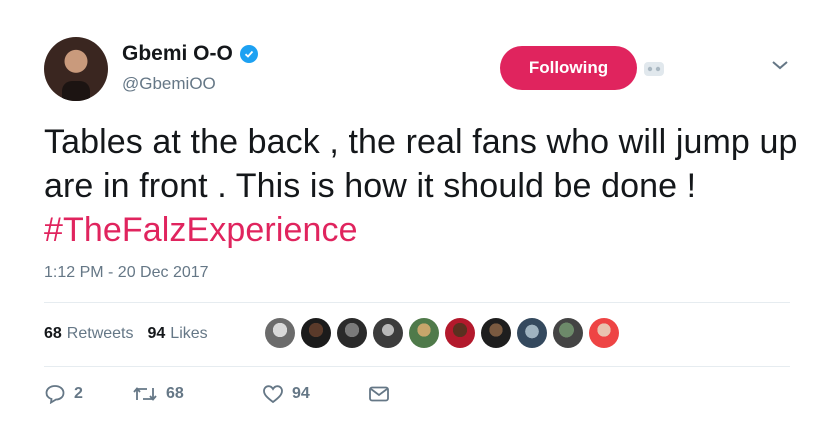  I want to click on reply-action: 2, so click(88, 394).